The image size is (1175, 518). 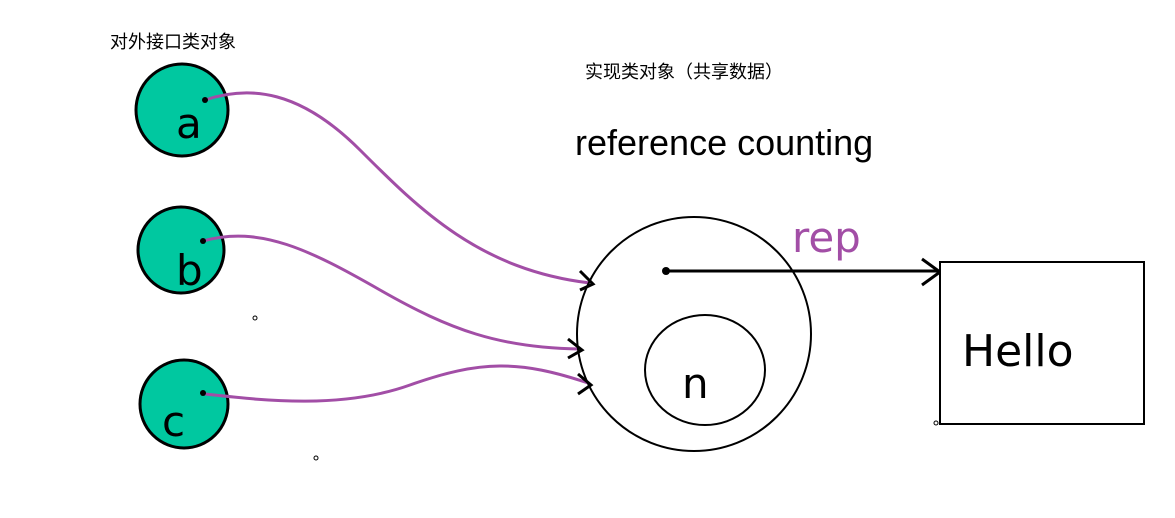 I want to click on curve-a, so click(x=397, y=188).